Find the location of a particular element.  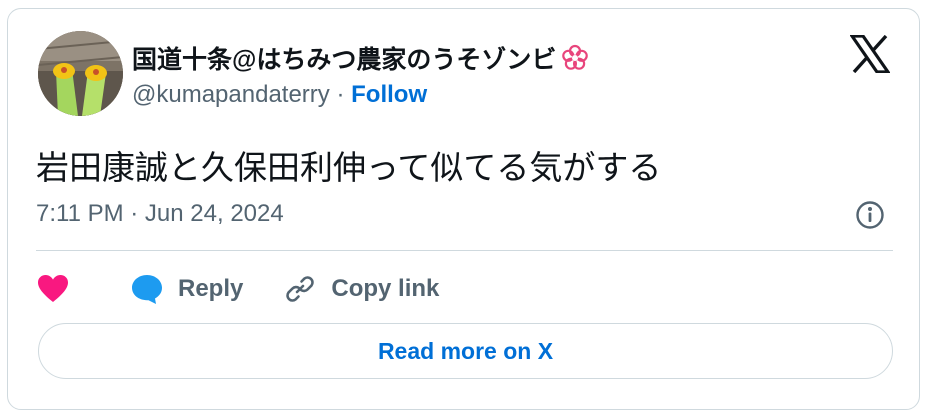

avatar is located at coordinates (80, 73).